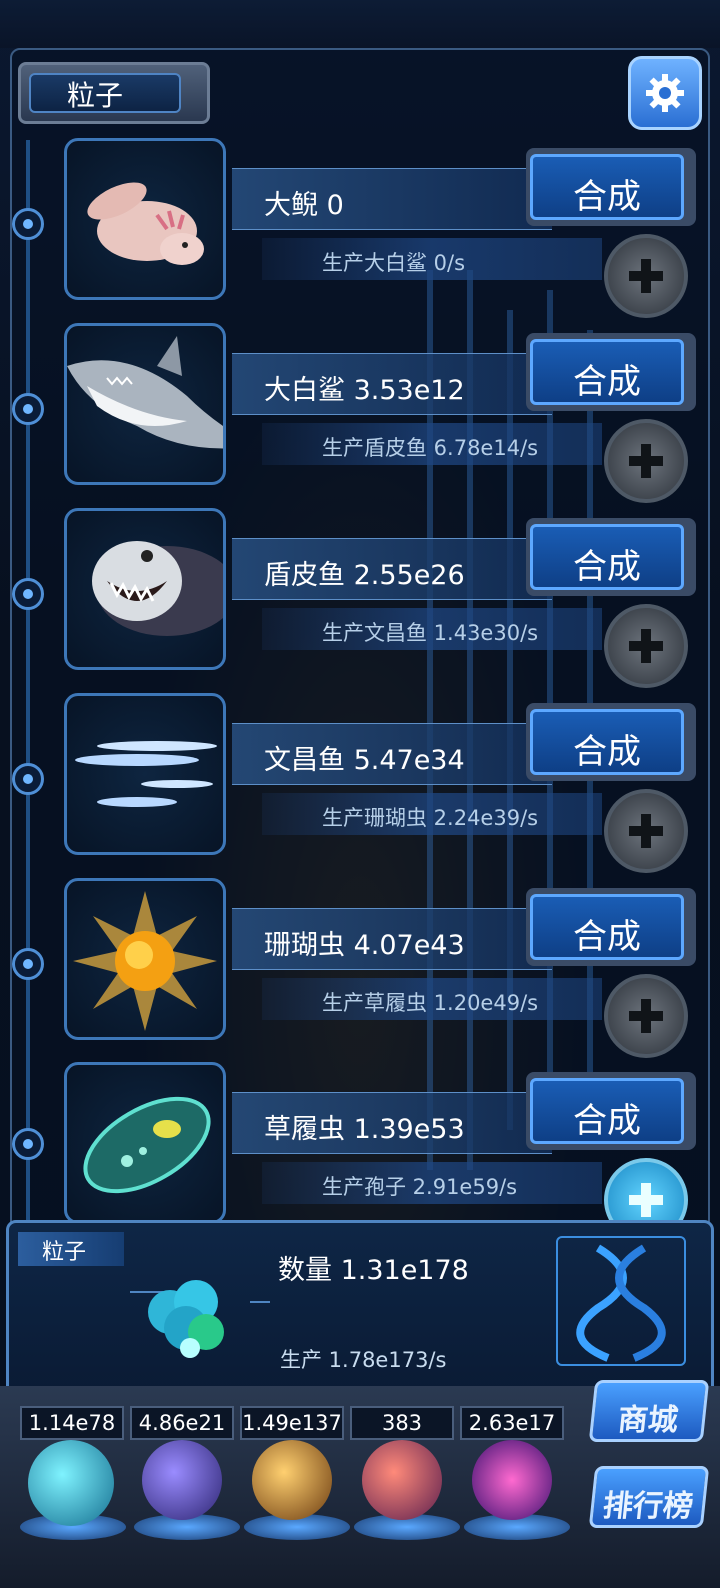  Describe the element at coordinates (157, 588) in the screenshot. I see `placoderm-icon` at that location.